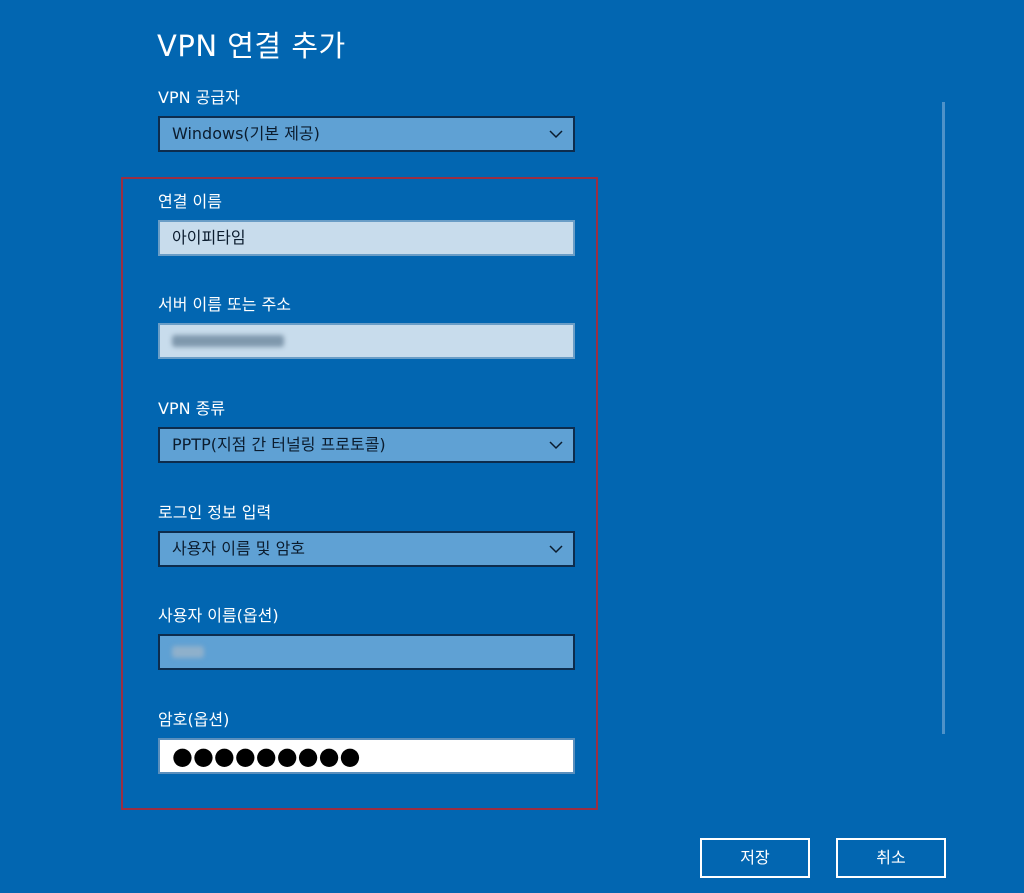  I want to click on provider-dropdown-value: Windows(기본 제공), so click(246, 133).